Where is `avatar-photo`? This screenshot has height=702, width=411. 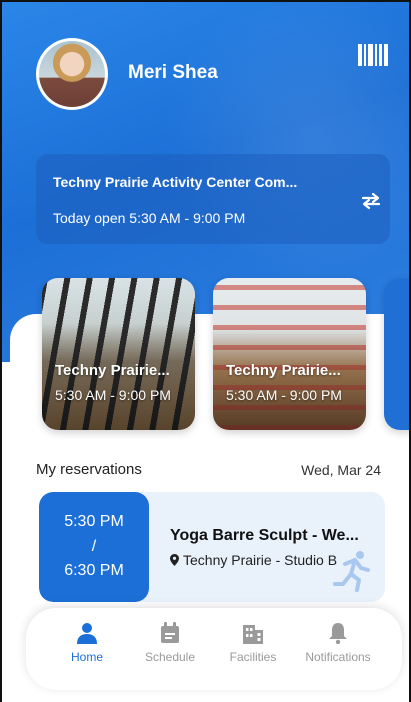
avatar-photo is located at coordinates (72, 74).